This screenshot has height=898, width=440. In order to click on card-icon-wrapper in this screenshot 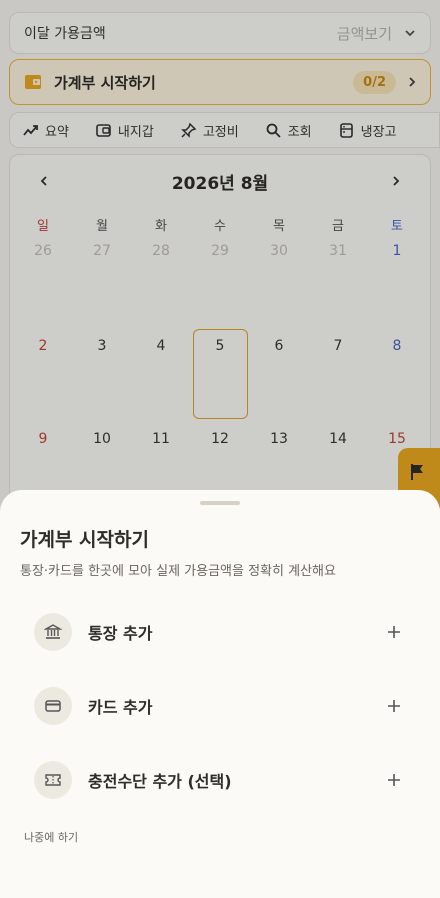, I will do `click(53, 706)`.